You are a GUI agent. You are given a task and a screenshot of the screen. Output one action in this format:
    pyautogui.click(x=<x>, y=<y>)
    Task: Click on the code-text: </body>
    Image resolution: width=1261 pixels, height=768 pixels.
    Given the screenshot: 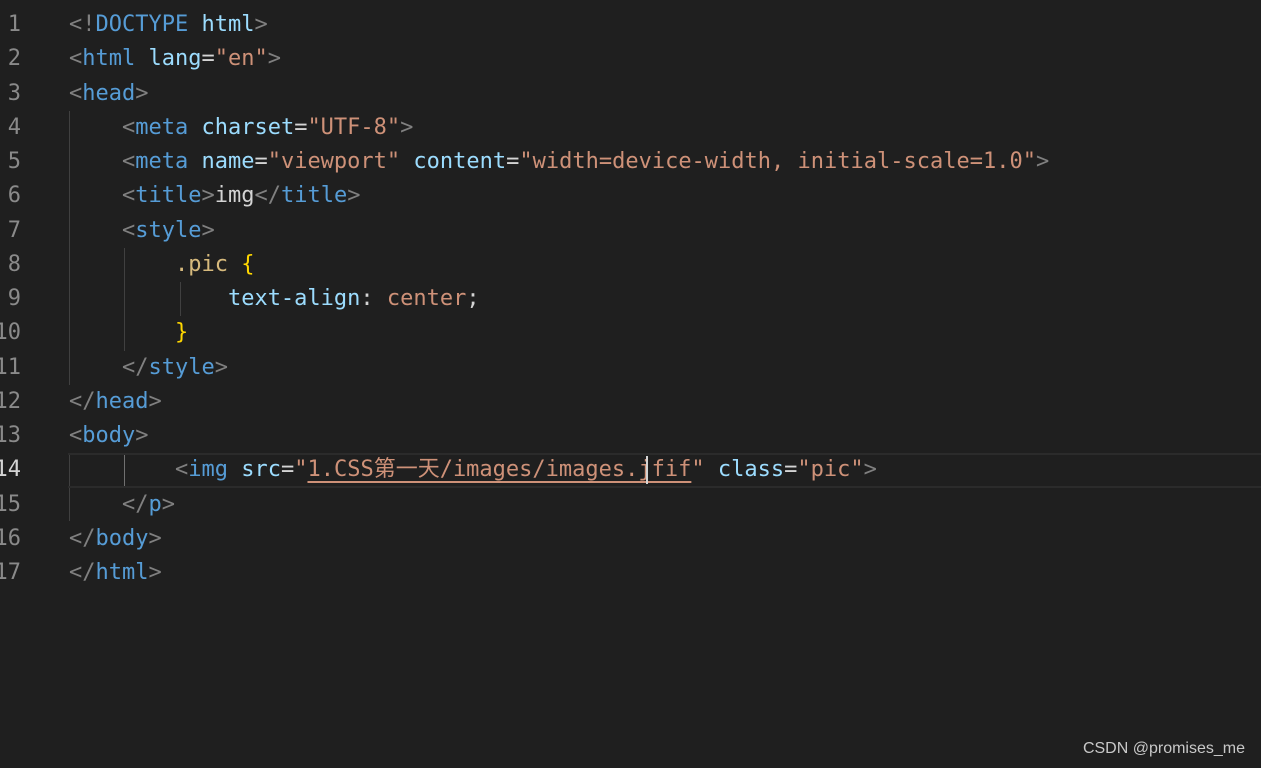 What is the action you would take?
    pyautogui.click(x=115, y=539)
    